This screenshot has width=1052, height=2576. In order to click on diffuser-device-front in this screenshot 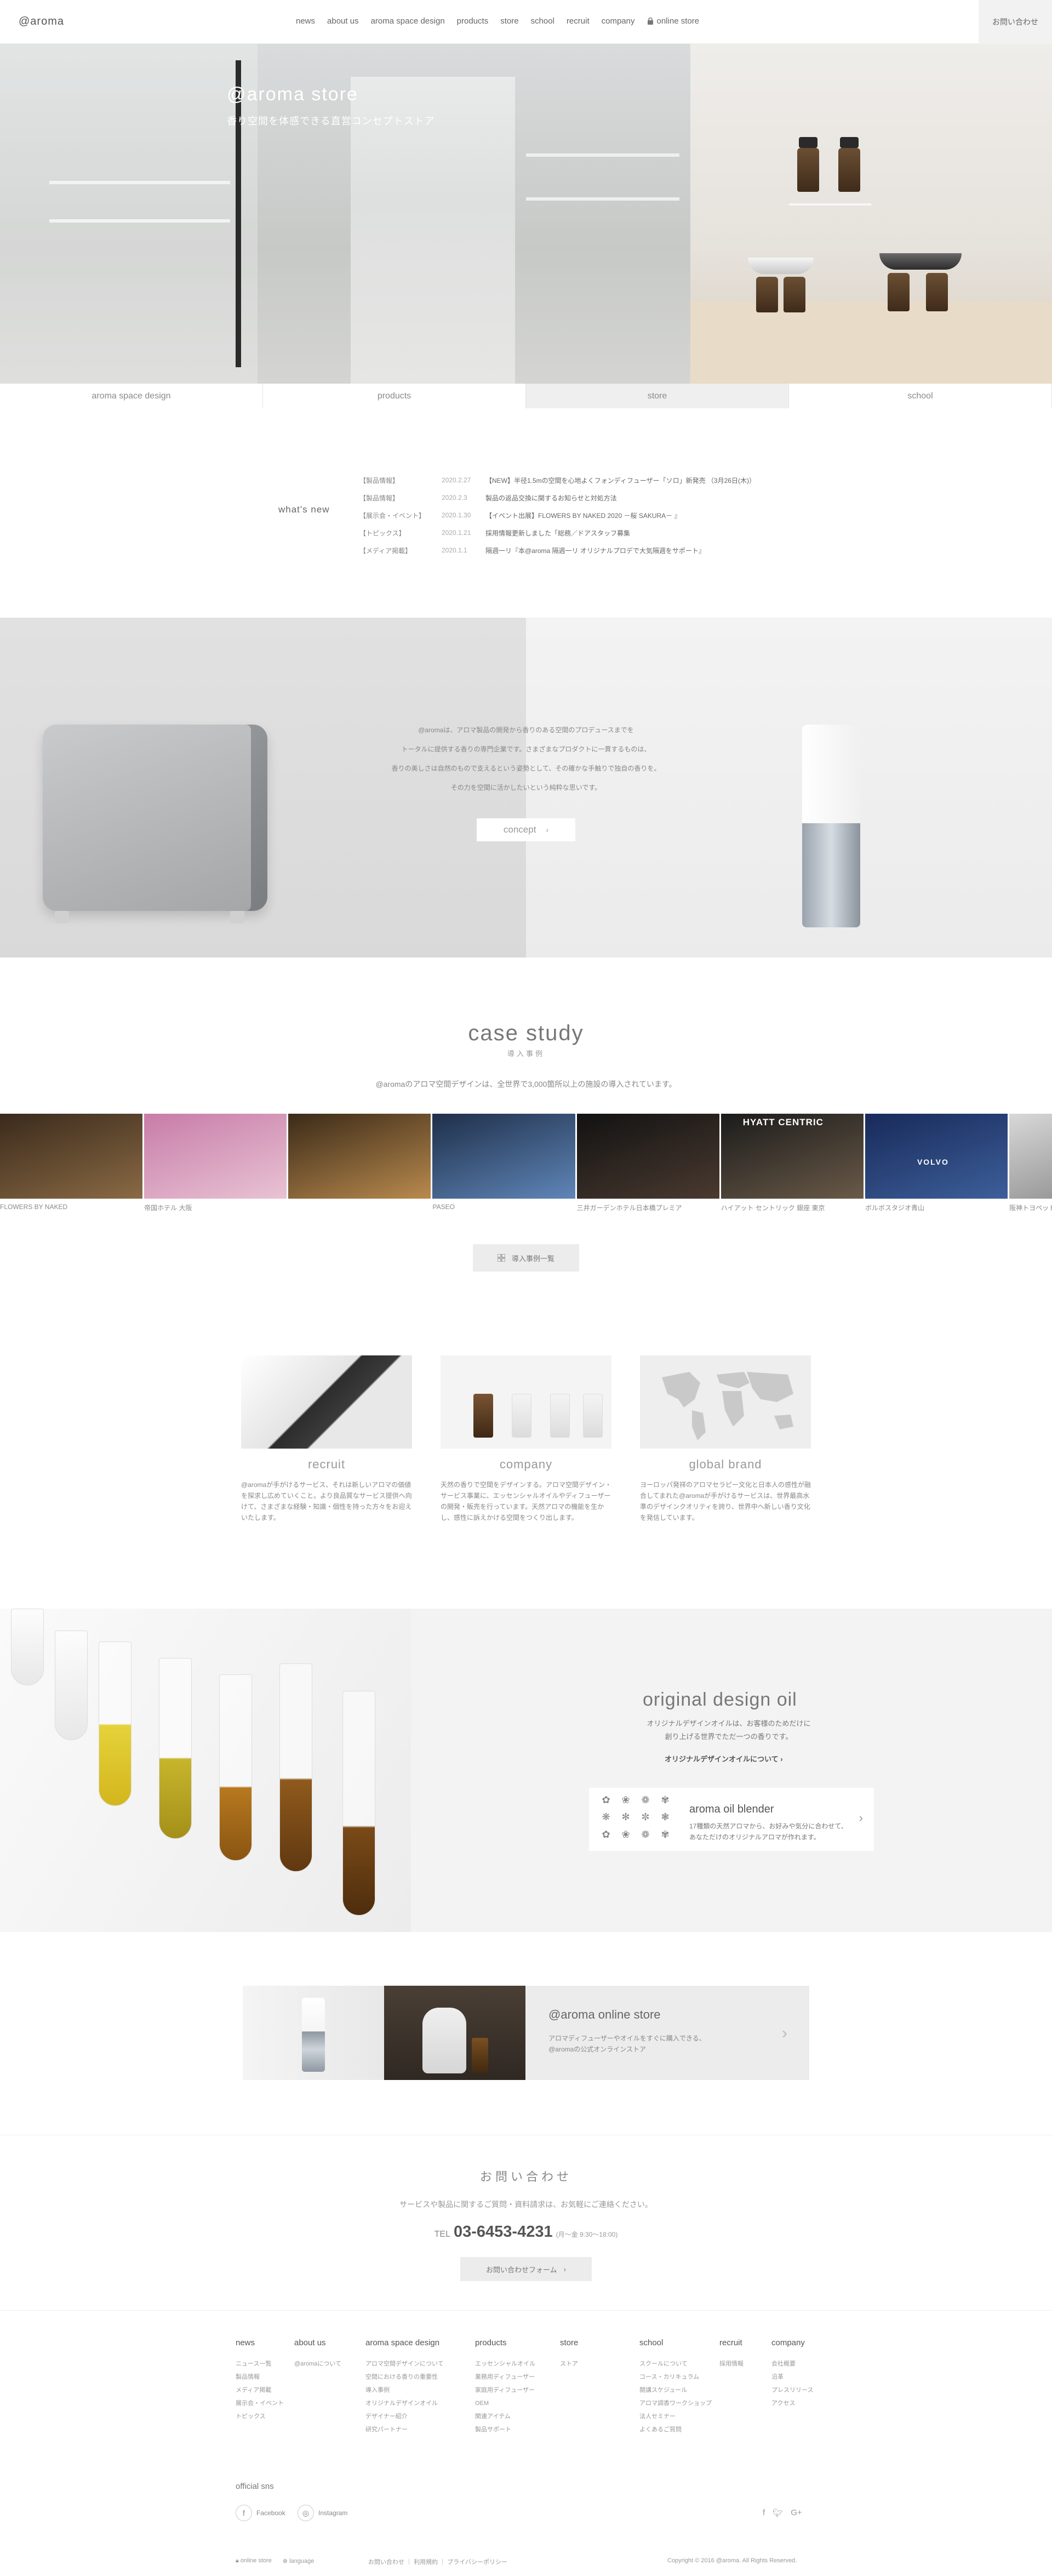, I will do `click(147, 818)`.